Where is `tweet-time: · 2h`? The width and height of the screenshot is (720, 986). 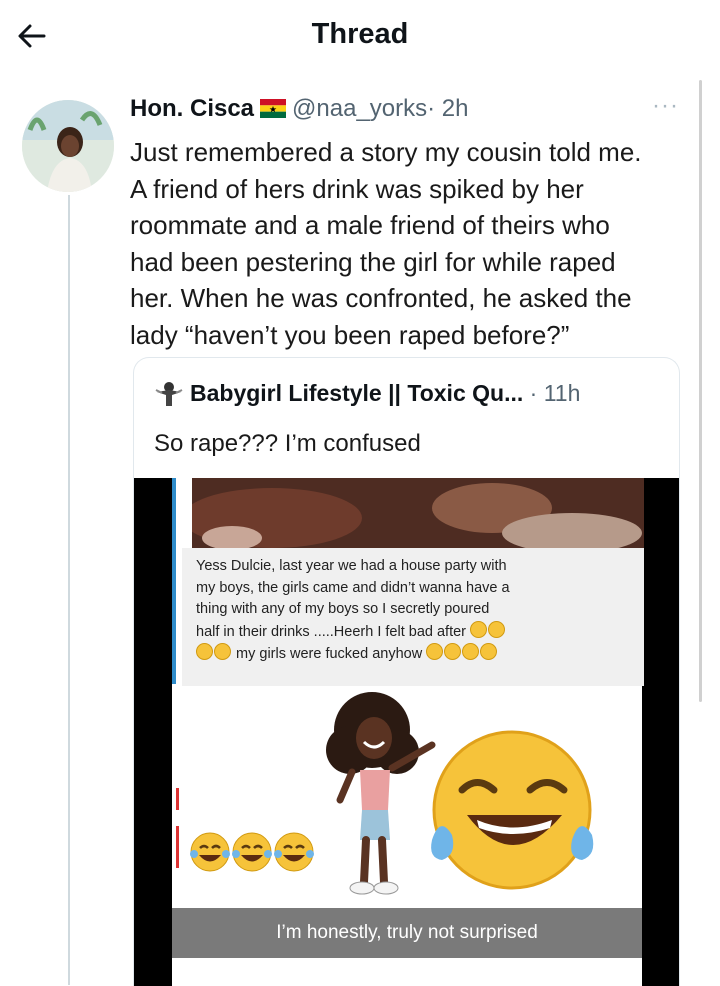
tweet-time: · 2h is located at coordinates (448, 108).